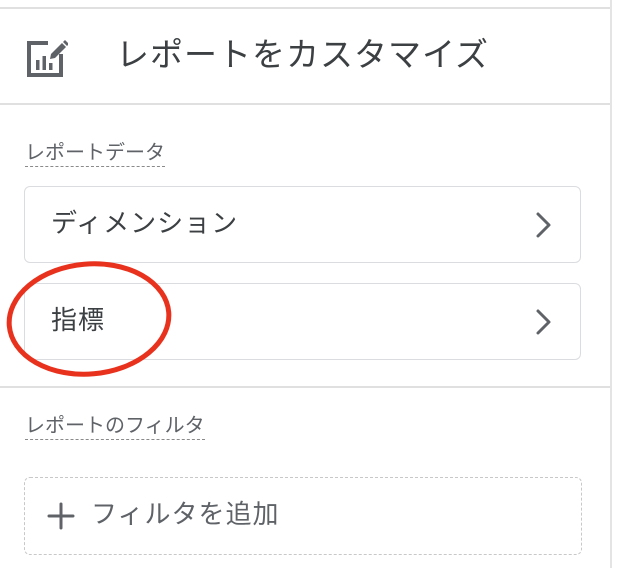 The height and width of the screenshot is (568, 622). Describe the element at coordinates (302, 321) in the screenshot. I see `metrics-row: 指標` at that location.